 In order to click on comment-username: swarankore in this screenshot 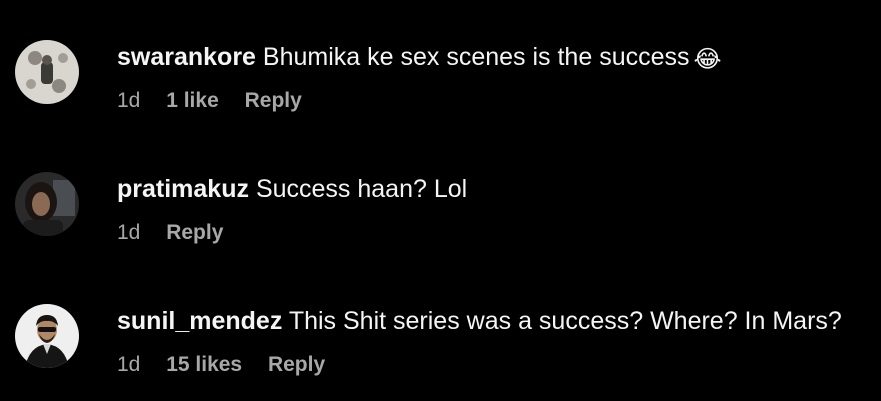, I will do `click(186, 57)`.